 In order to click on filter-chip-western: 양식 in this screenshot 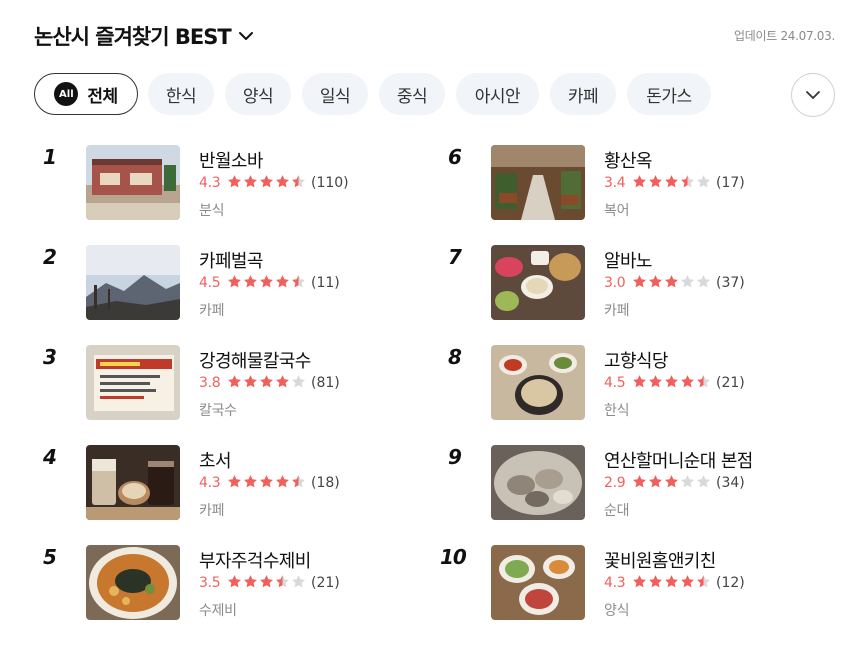, I will do `click(258, 94)`.